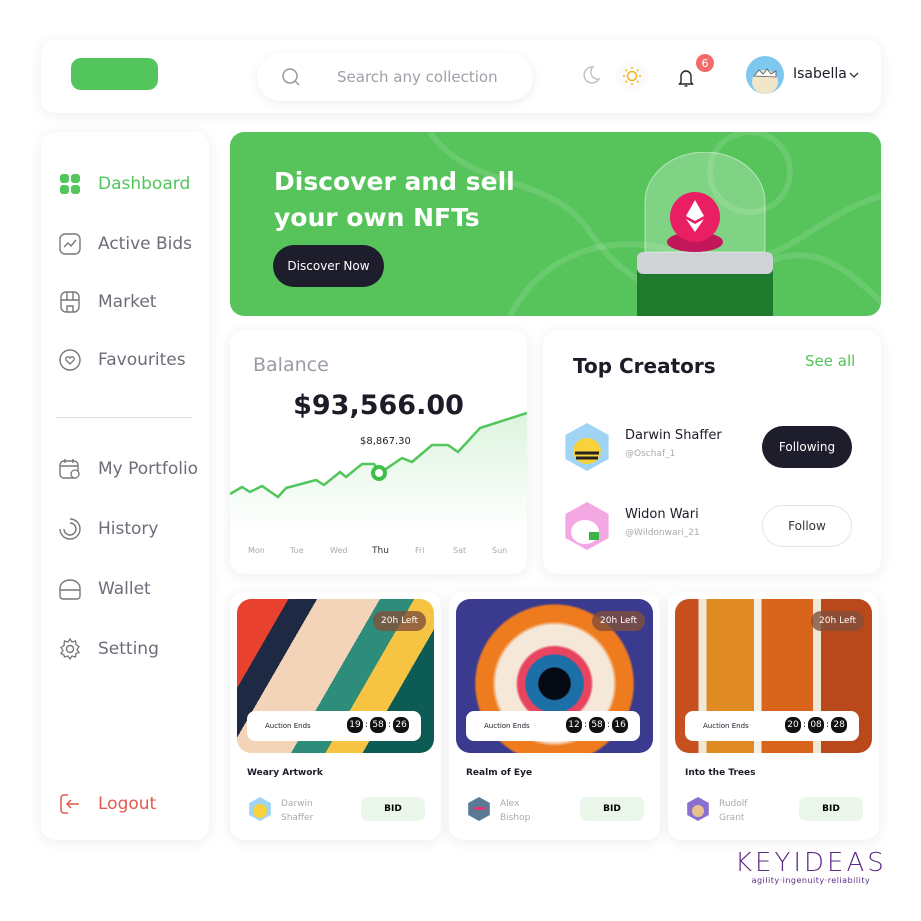 The width and height of the screenshot is (921, 921). What do you see at coordinates (285, 773) in the screenshot?
I see `nft-name: Weary Artwork` at bounding box center [285, 773].